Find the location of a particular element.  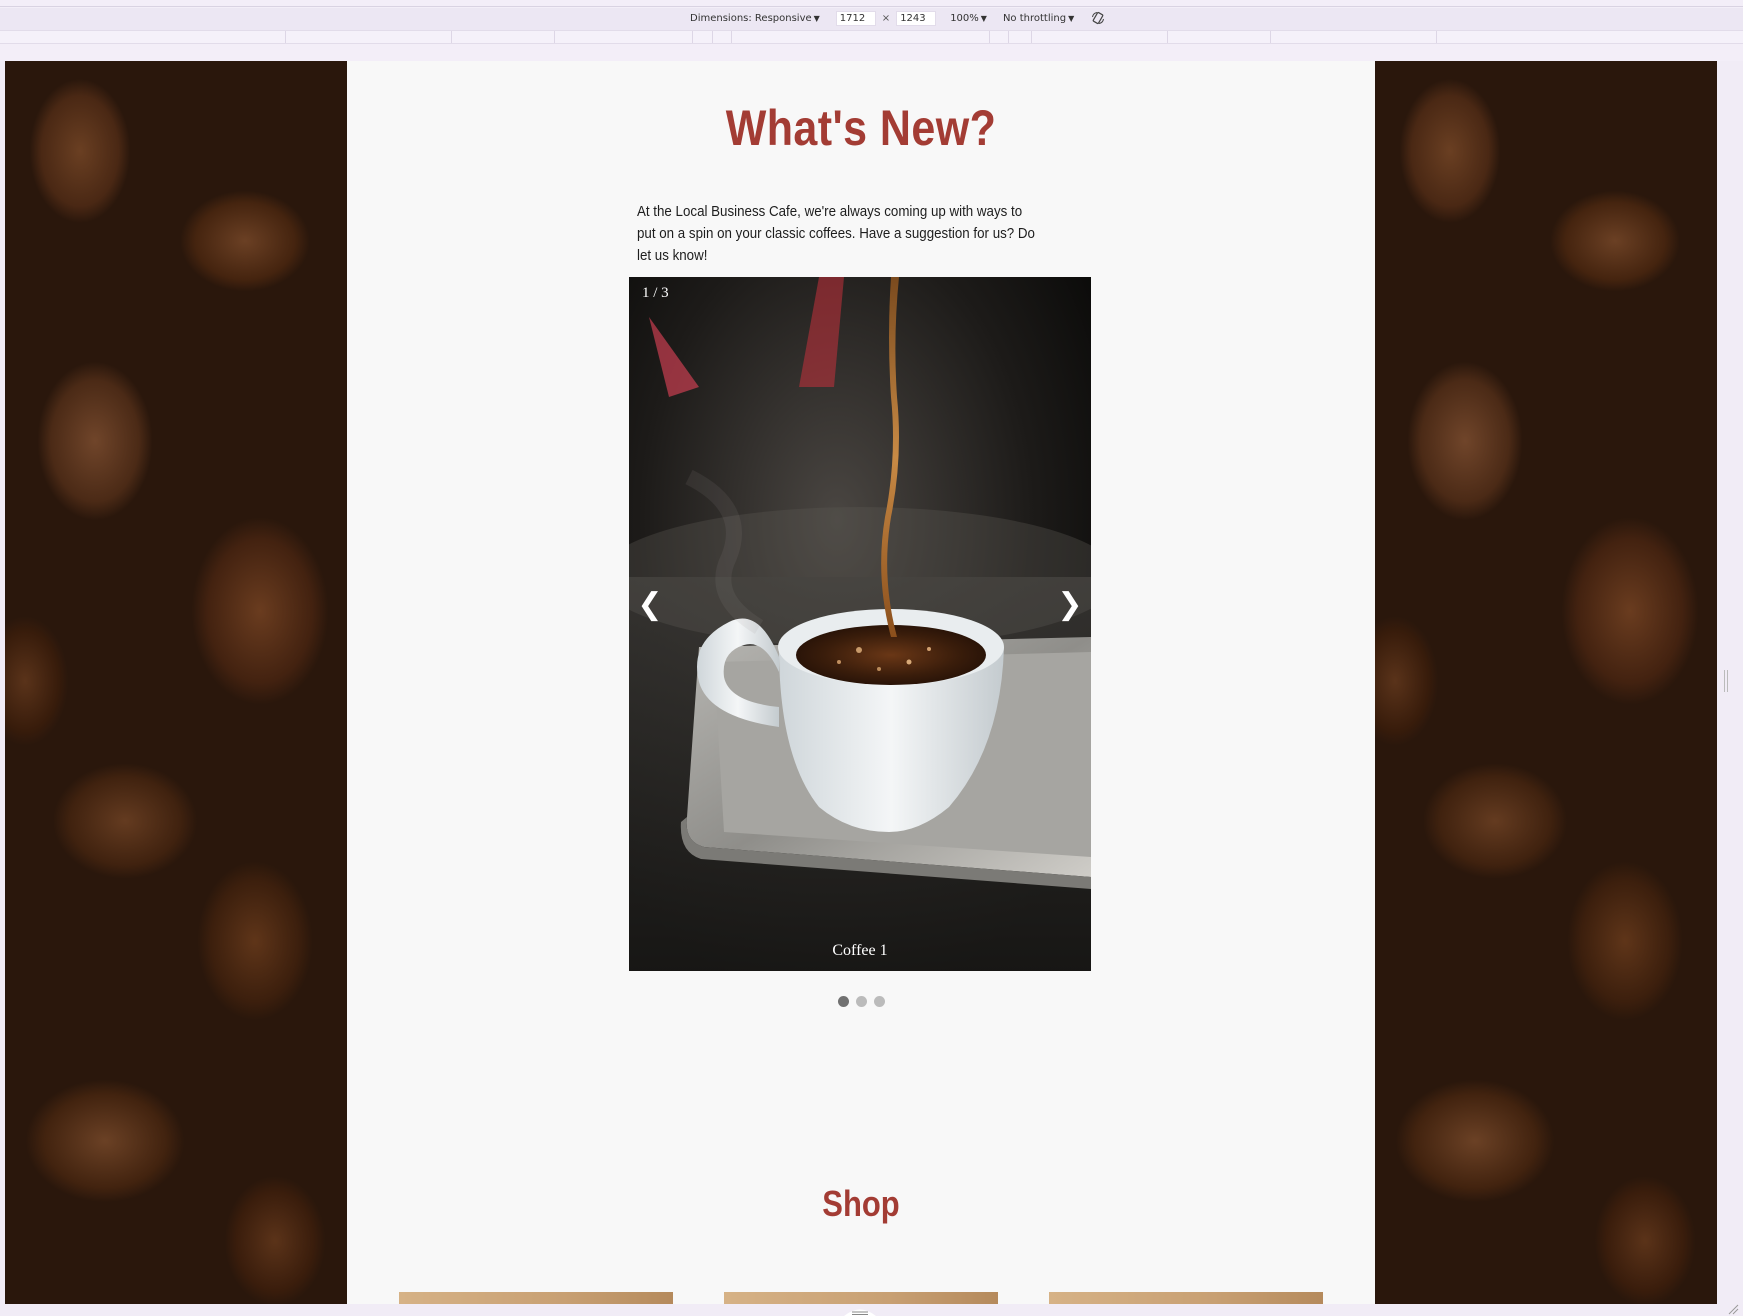

coffee-pour-photo is located at coordinates (860, 624).